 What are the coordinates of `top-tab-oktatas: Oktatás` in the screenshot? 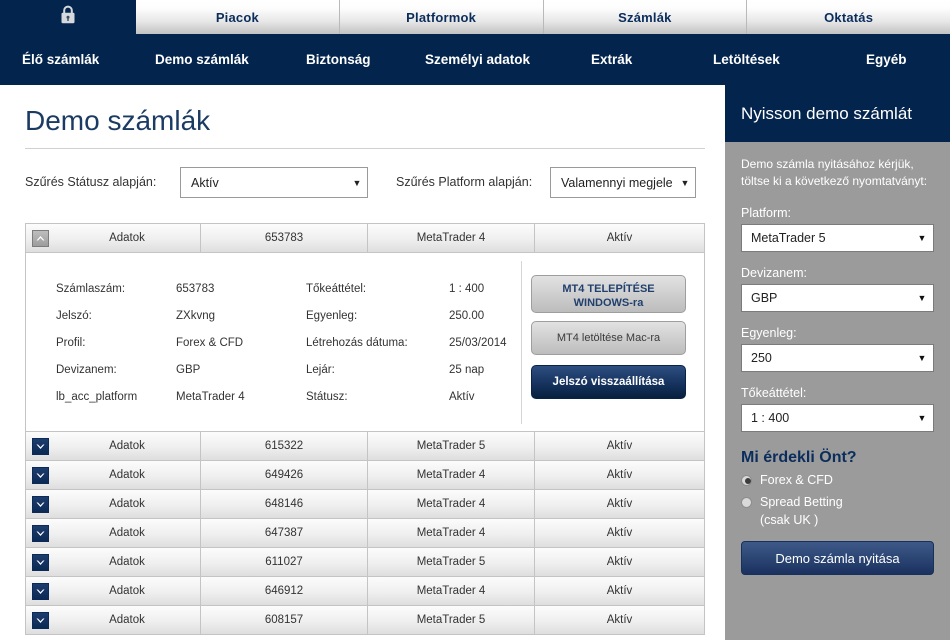 It's located at (848, 17).